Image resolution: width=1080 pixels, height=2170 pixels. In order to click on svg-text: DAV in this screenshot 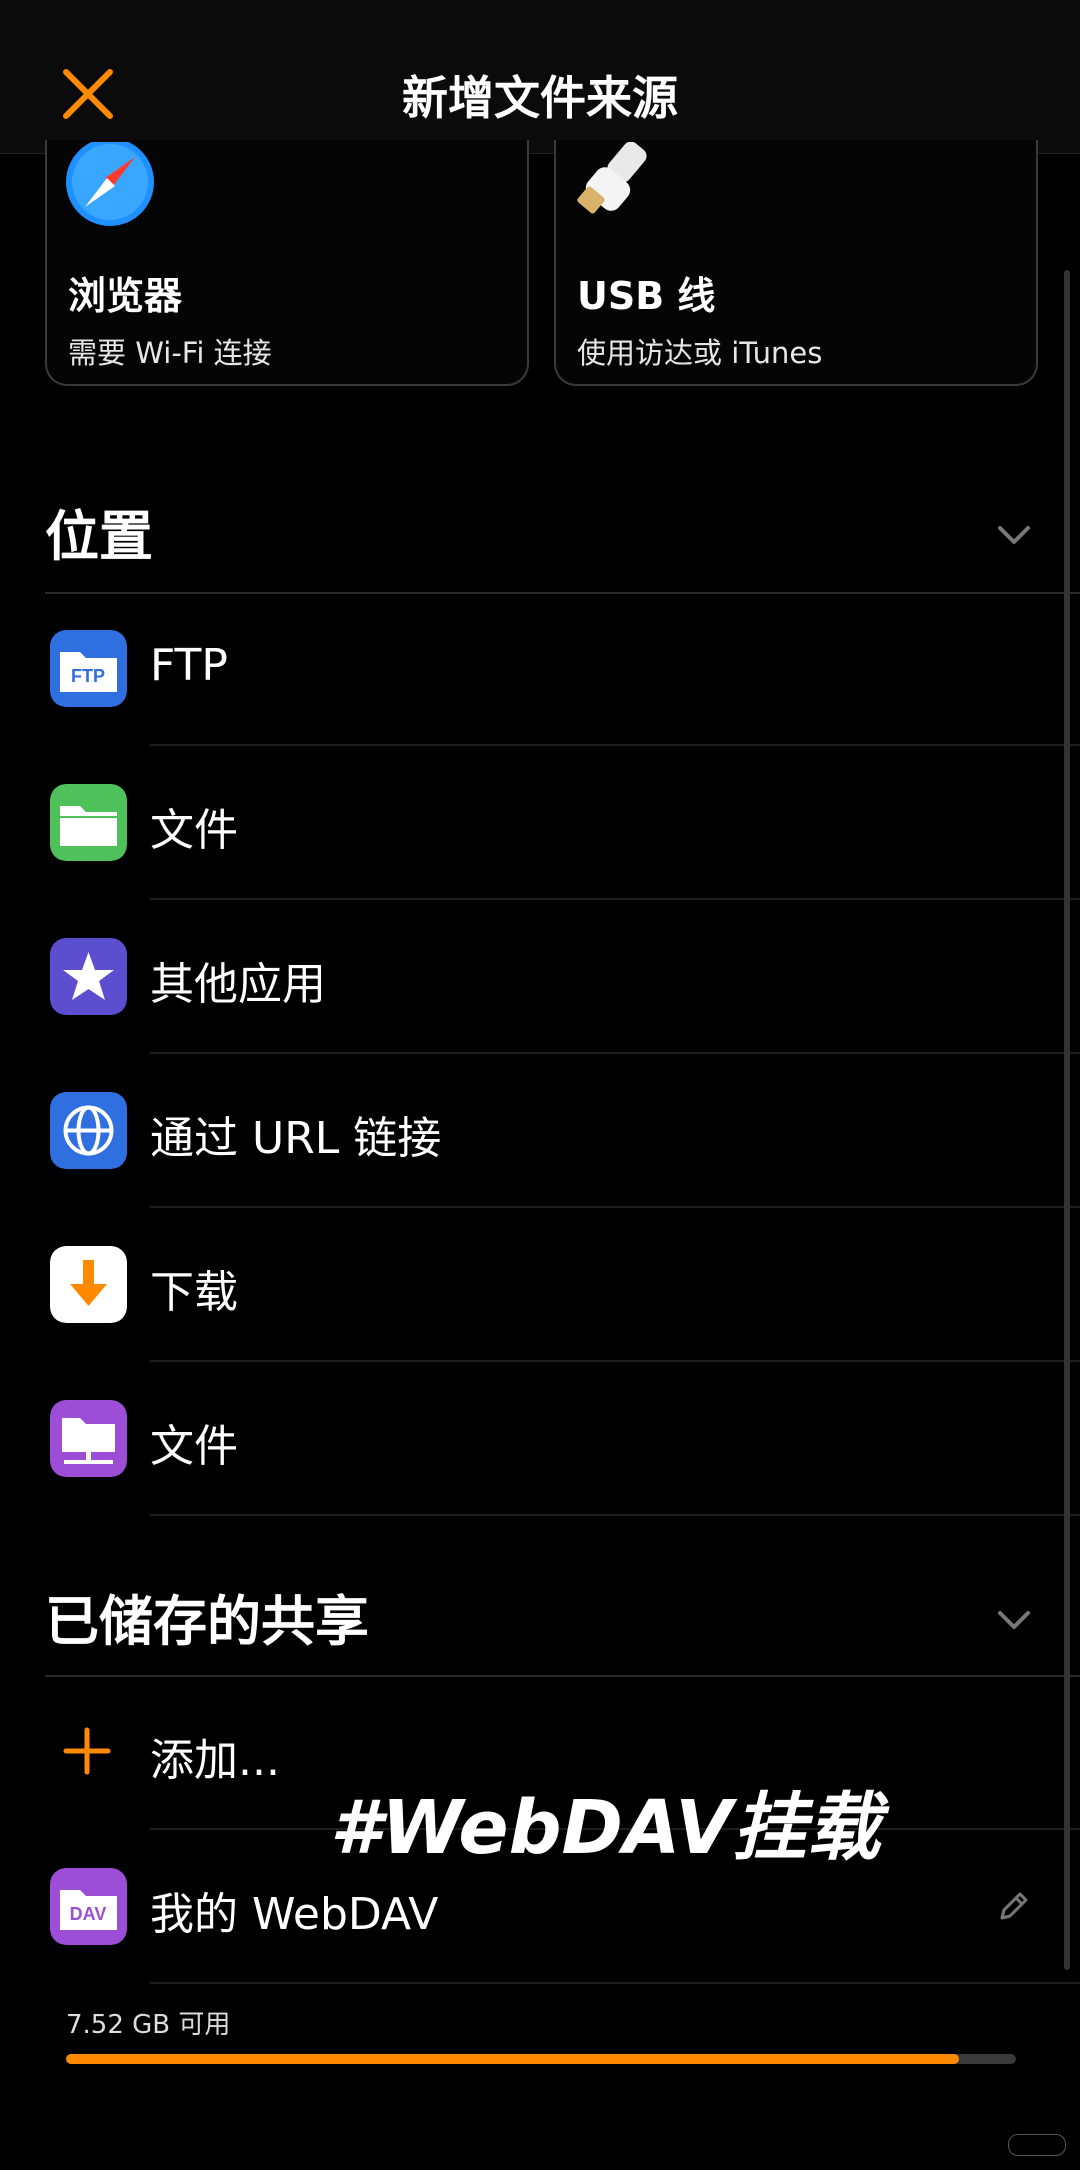, I will do `click(88, 1914)`.